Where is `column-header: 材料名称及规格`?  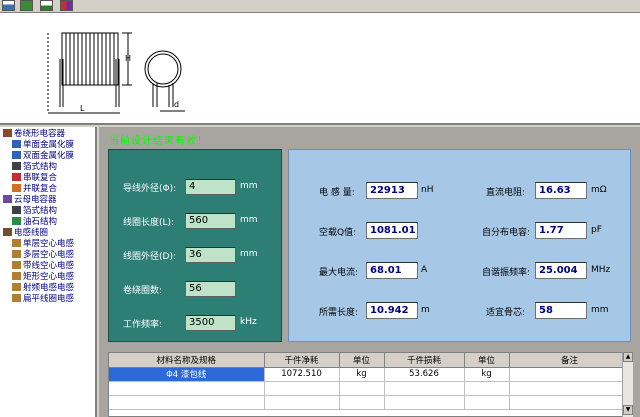
column-header: 材料名称及规格 is located at coordinates (187, 360).